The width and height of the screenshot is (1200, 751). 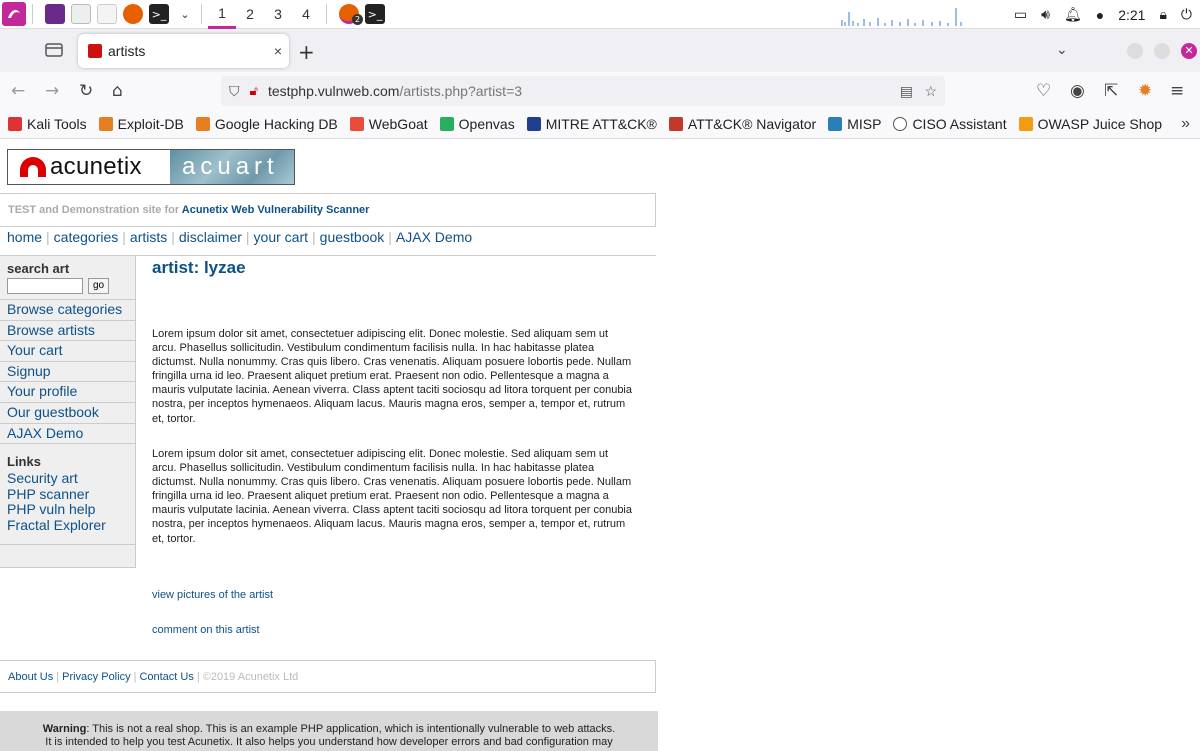 I want to click on foxyproxy-icon: ✹, so click(x=1145, y=91).